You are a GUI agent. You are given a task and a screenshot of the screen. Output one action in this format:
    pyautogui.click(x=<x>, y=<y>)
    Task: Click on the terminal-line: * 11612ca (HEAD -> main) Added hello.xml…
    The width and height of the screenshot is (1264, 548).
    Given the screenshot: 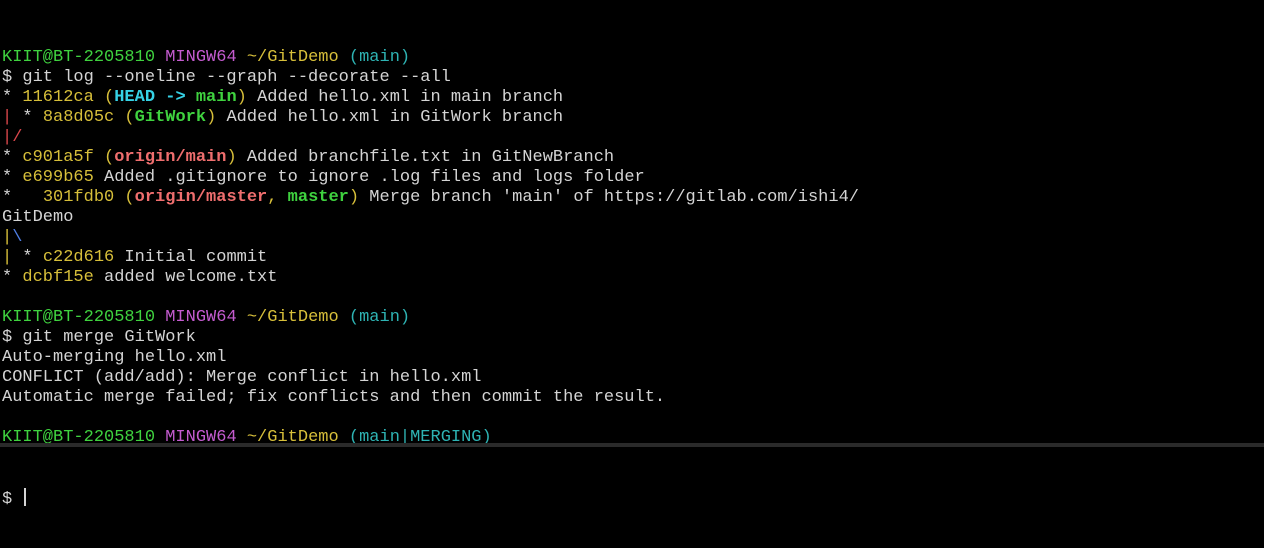 What is the action you would take?
    pyautogui.click(x=633, y=98)
    